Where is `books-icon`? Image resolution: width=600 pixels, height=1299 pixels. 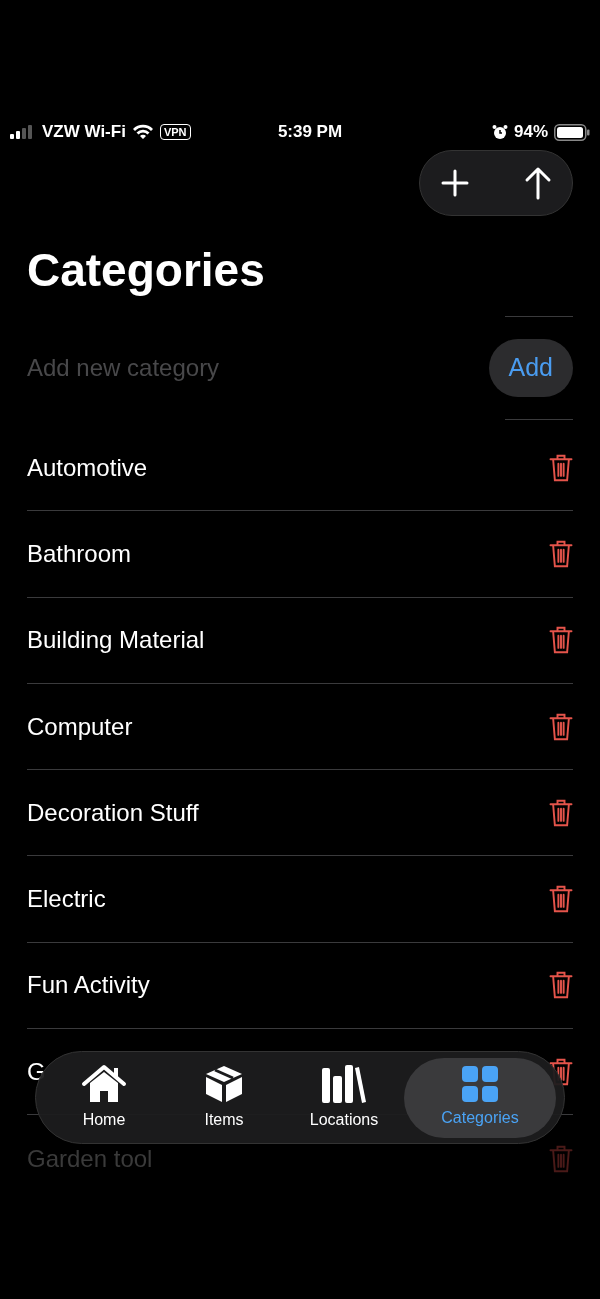
books-icon is located at coordinates (344, 1083).